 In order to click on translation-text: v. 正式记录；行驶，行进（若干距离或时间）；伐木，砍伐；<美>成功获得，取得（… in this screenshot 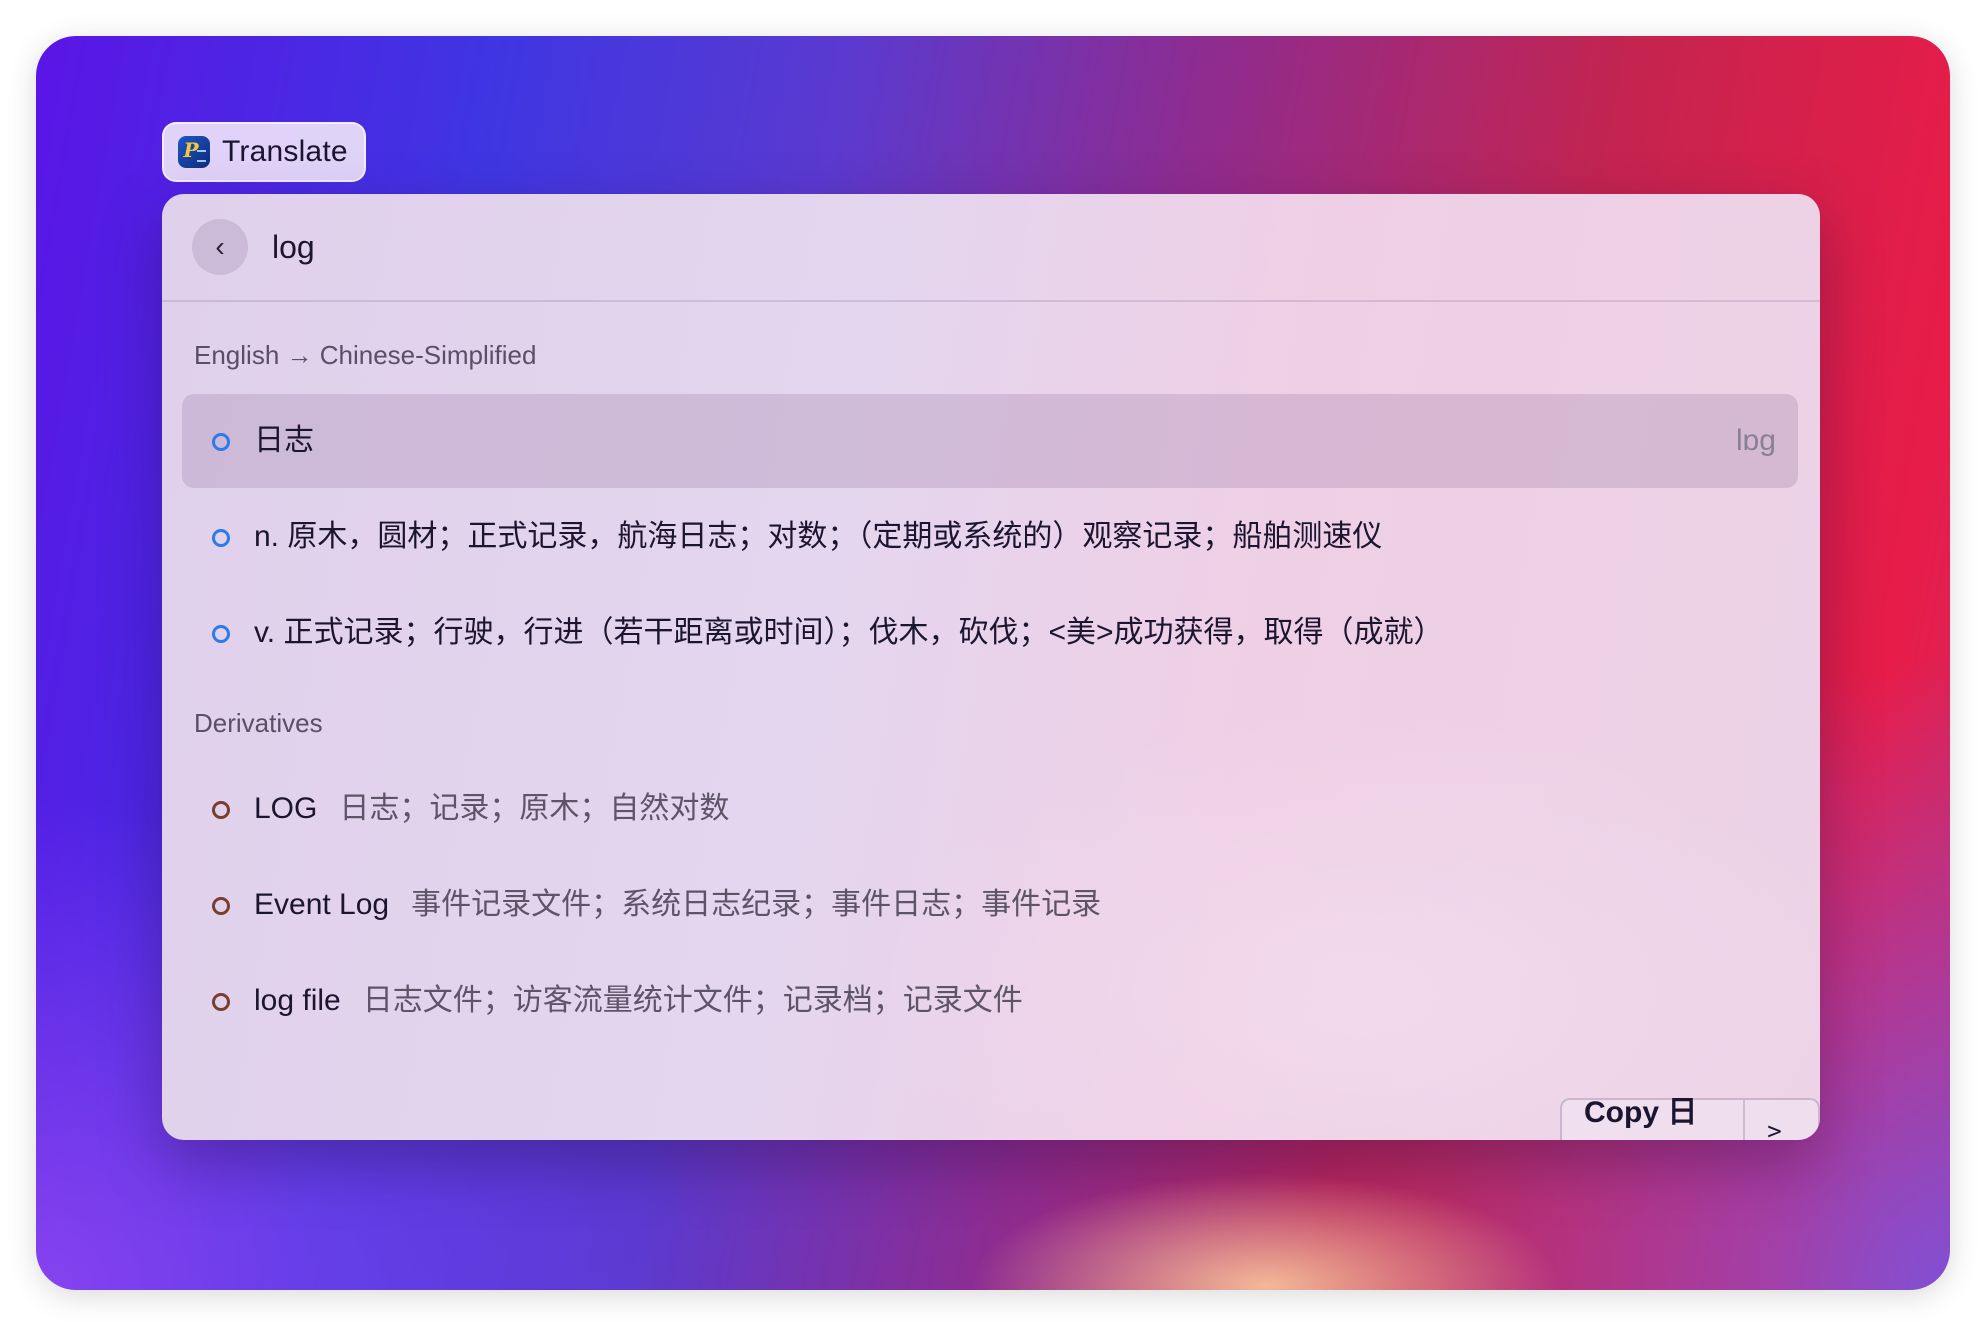, I will do `click(849, 632)`.